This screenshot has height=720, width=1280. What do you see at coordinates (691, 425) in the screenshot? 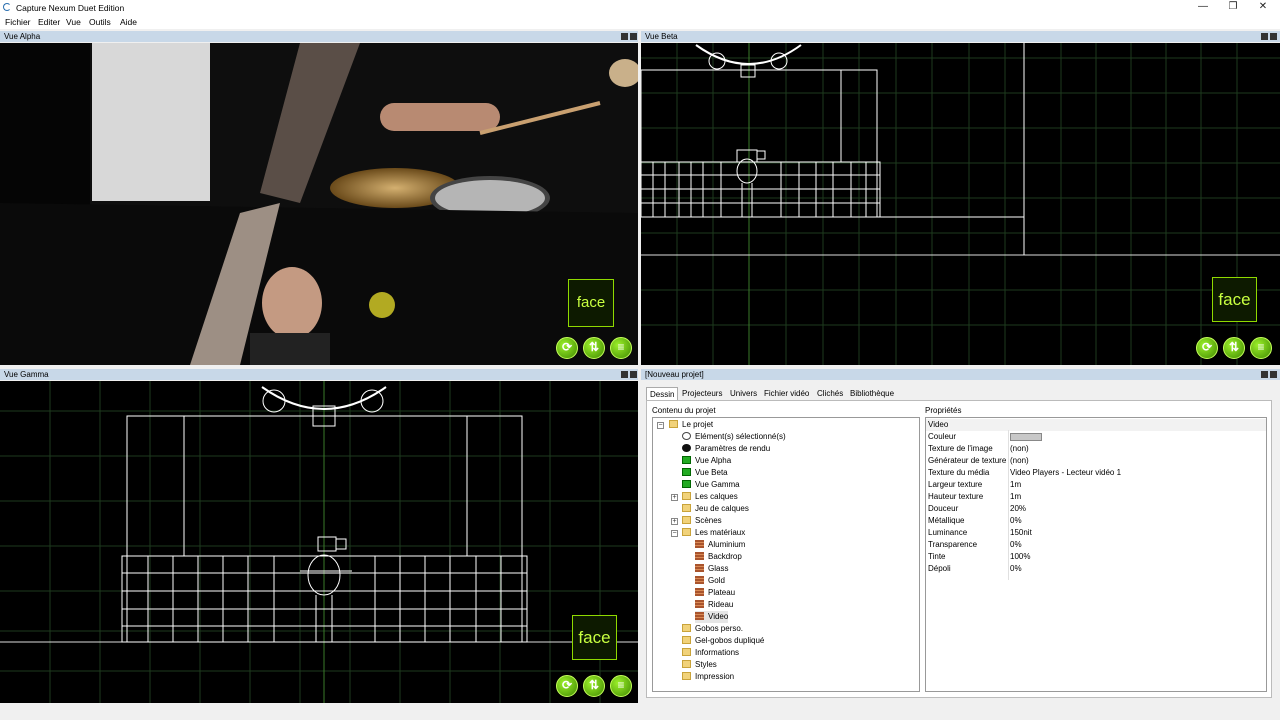
I see `tree-item-le-projet: Le projet` at bounding box center [691, 425].